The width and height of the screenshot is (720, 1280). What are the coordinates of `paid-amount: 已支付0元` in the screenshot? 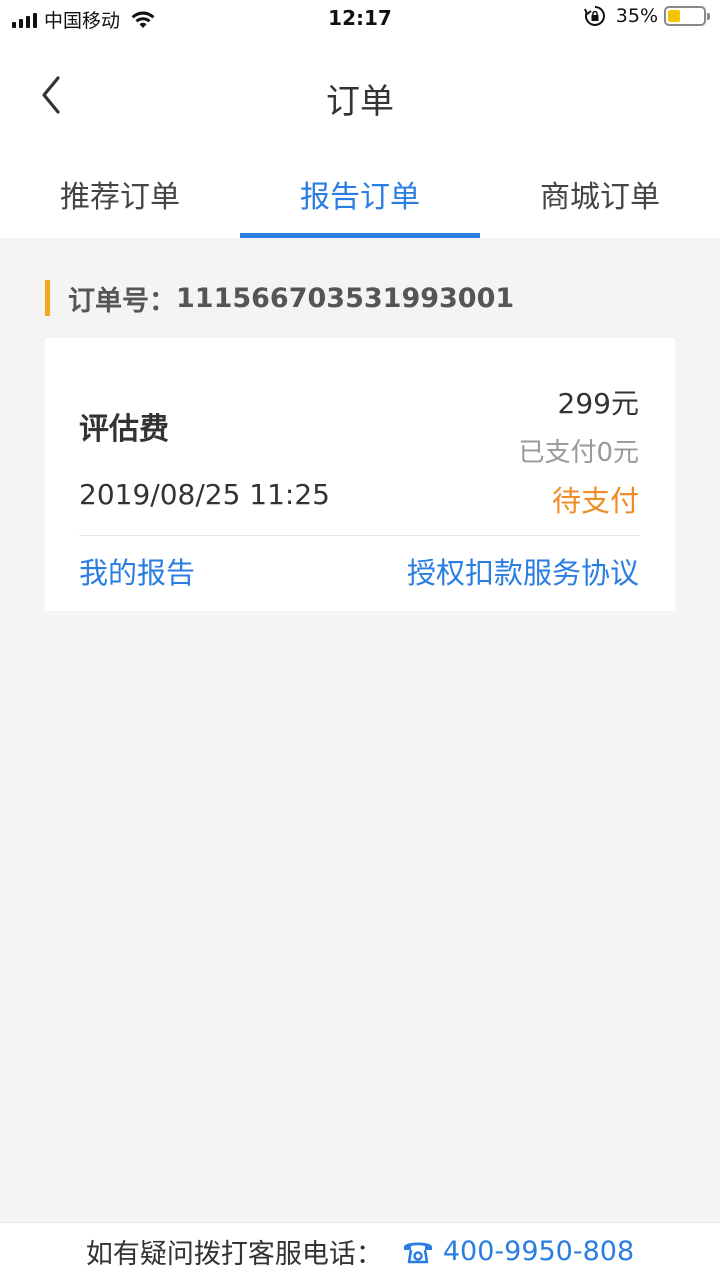 It's located at (578, 453).